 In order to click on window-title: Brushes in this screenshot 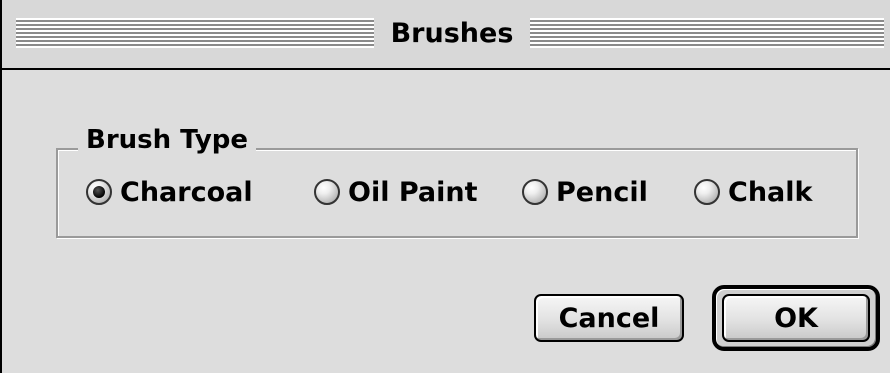, I will do `click(452, 33)`.